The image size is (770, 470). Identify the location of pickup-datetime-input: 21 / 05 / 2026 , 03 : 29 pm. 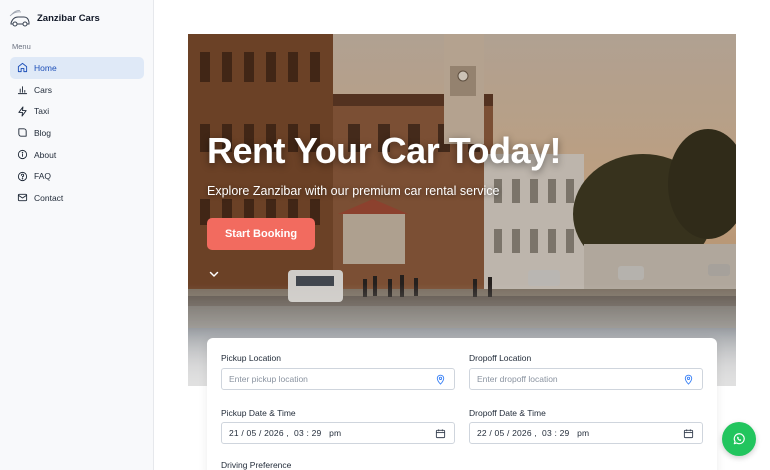
(338, 433).